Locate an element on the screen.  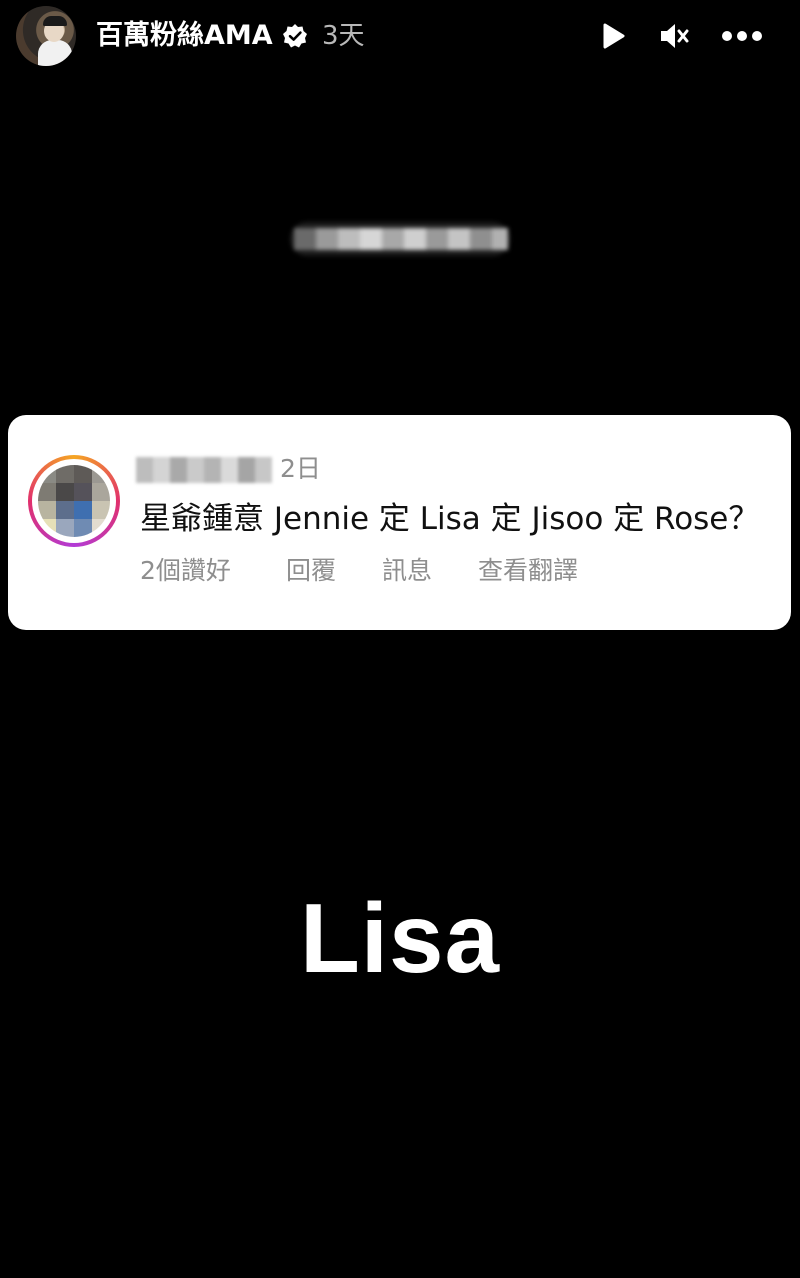
speaker-muted-icon is located at coordinates (675, 36).